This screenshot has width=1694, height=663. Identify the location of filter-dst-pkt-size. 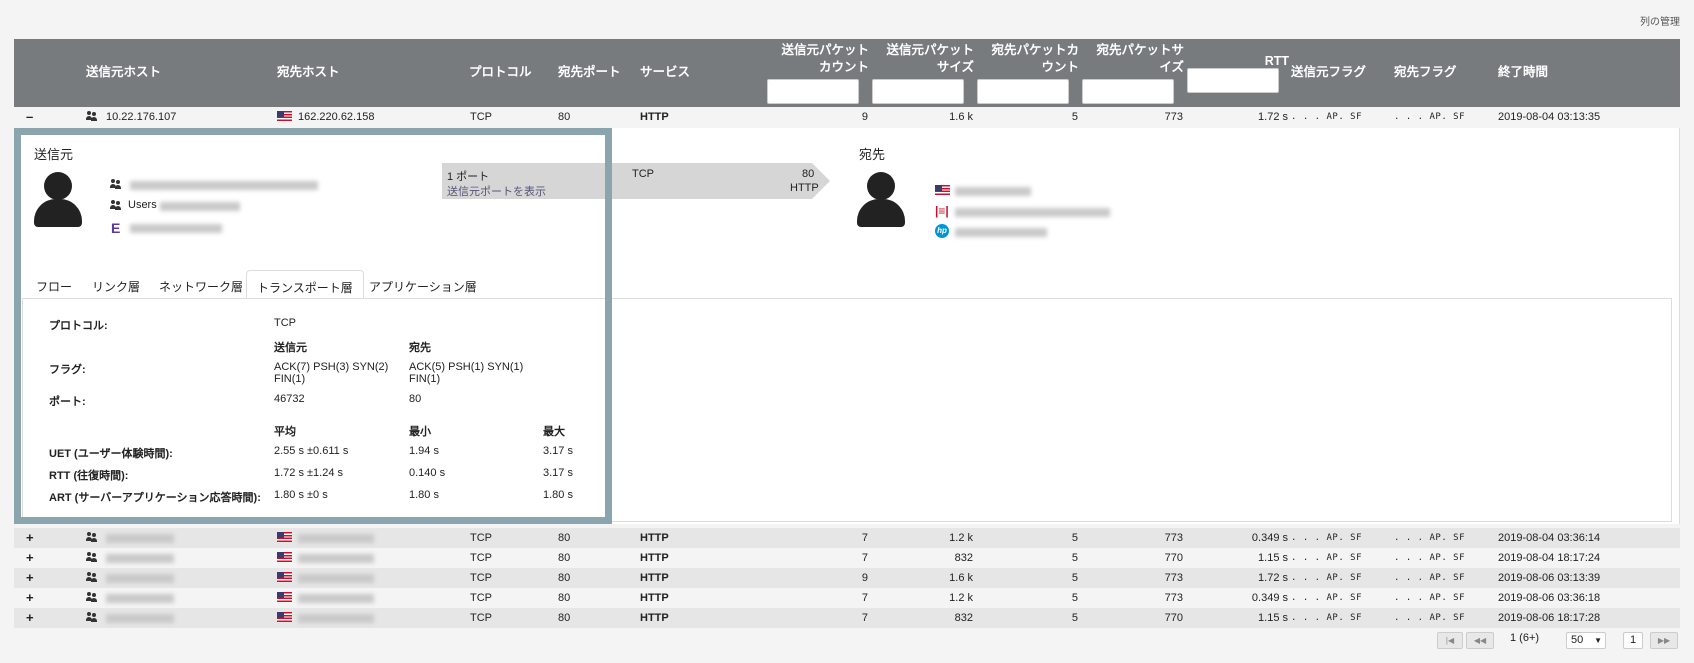
(1128, 91).